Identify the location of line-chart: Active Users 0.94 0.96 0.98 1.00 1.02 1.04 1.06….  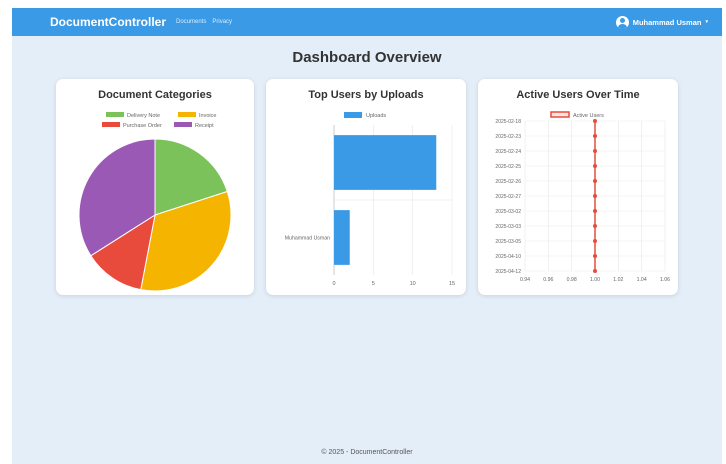
(582, 197).